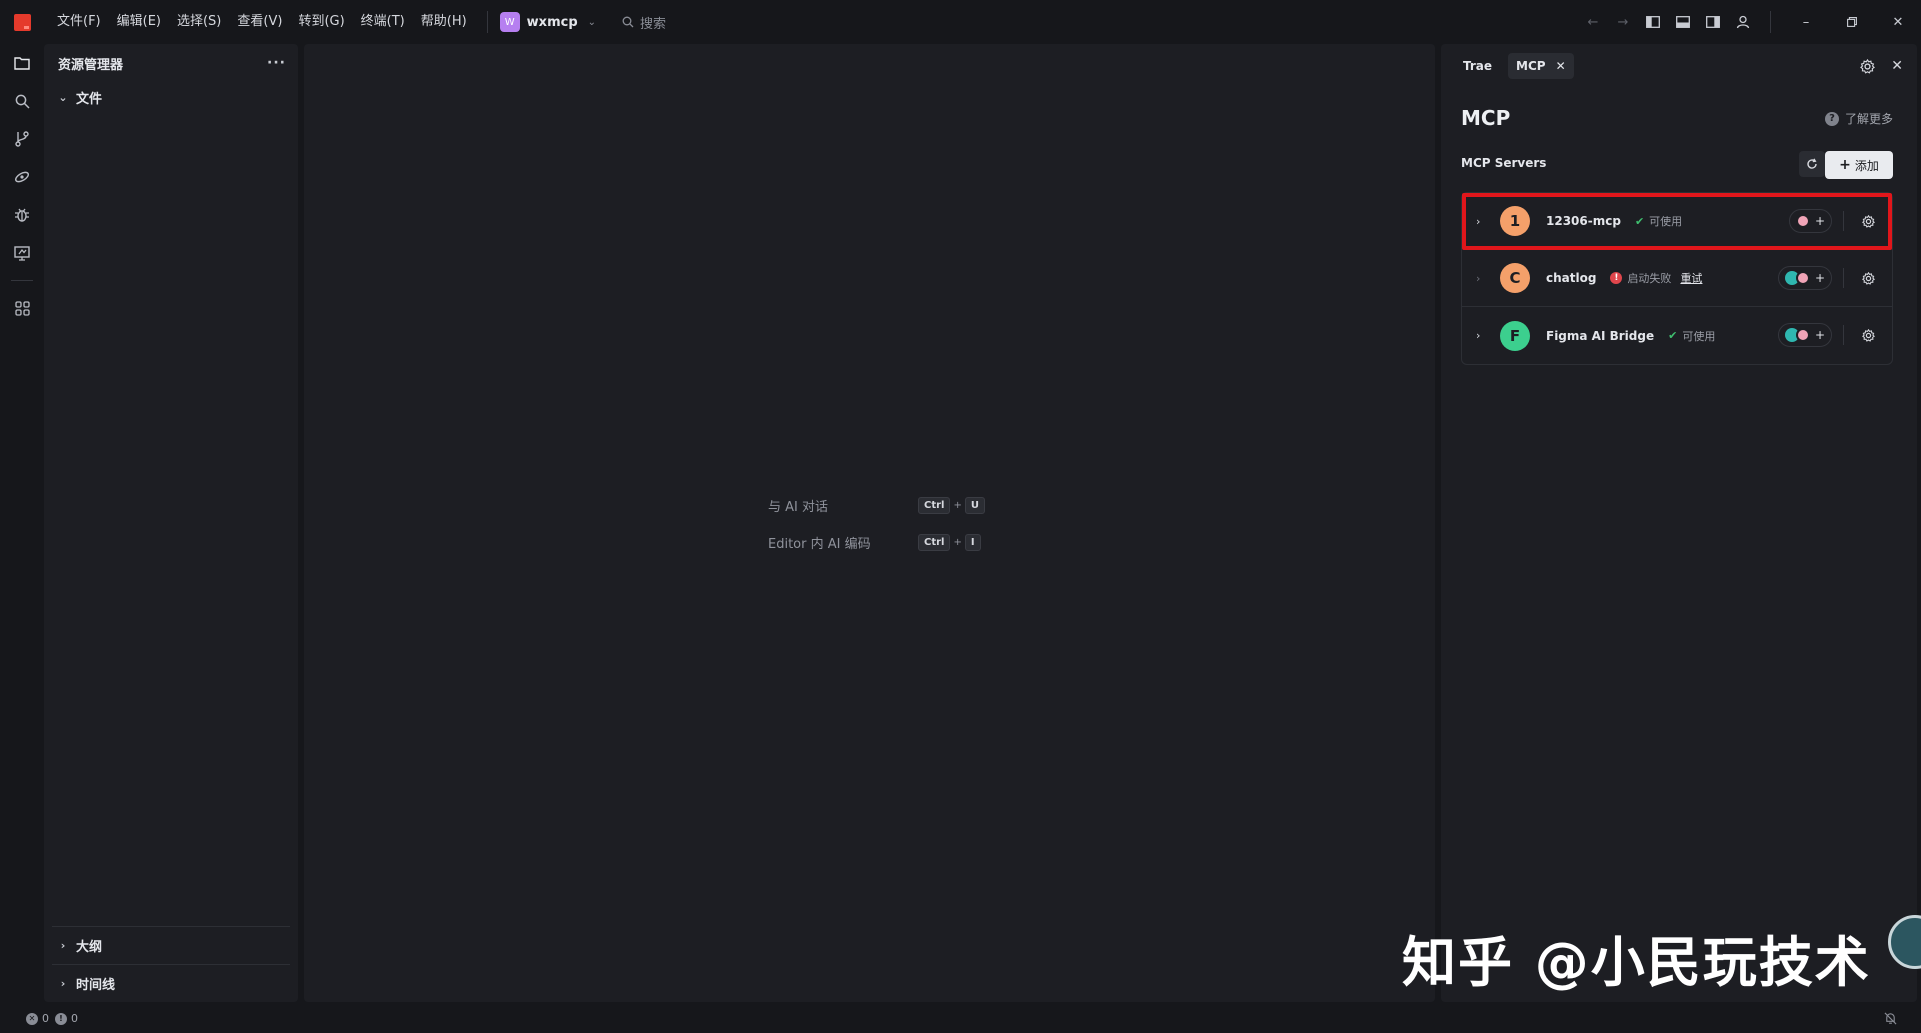 This screenshot has width=1921, height=1033. What do you see at coordinates (1845, 165) in the screenshot?
I see `plus-icon: +` at bounding box center [1845, 165].